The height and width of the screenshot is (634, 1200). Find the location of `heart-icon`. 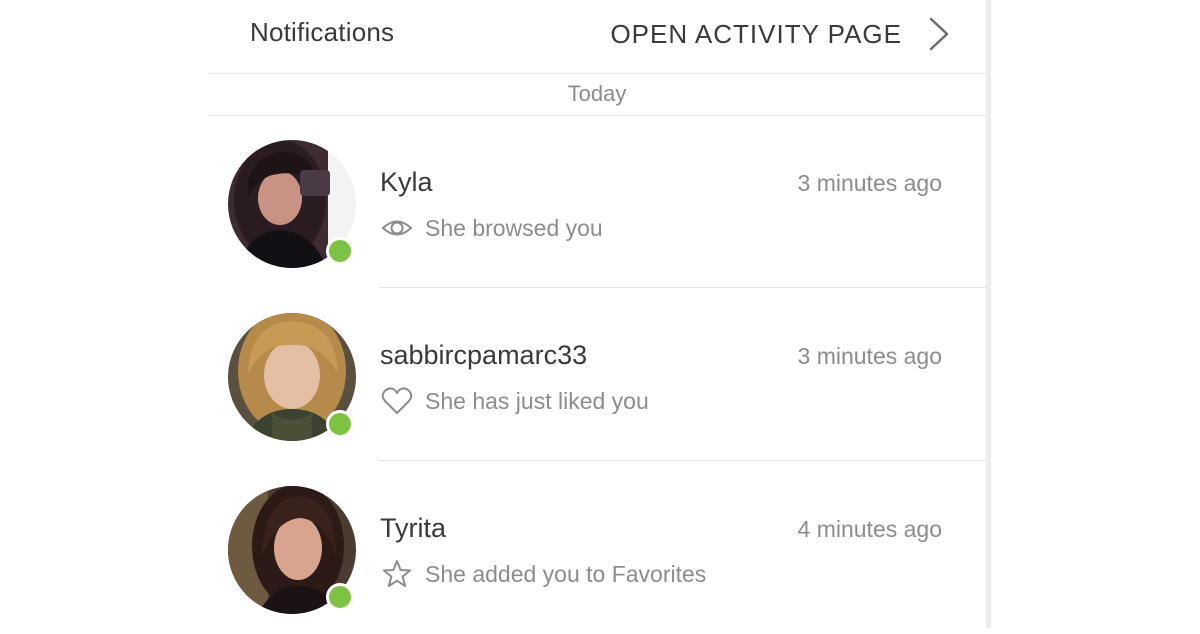

heart-icon is located at coordinates (397, 400).